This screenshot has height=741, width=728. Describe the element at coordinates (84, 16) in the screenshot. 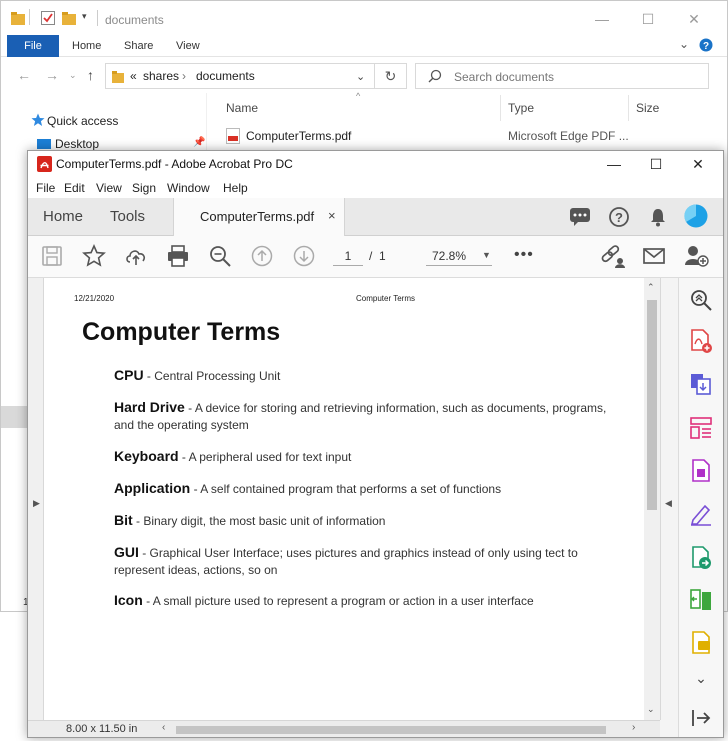

I see `customize-toolbar-icon: ▾` at that location.